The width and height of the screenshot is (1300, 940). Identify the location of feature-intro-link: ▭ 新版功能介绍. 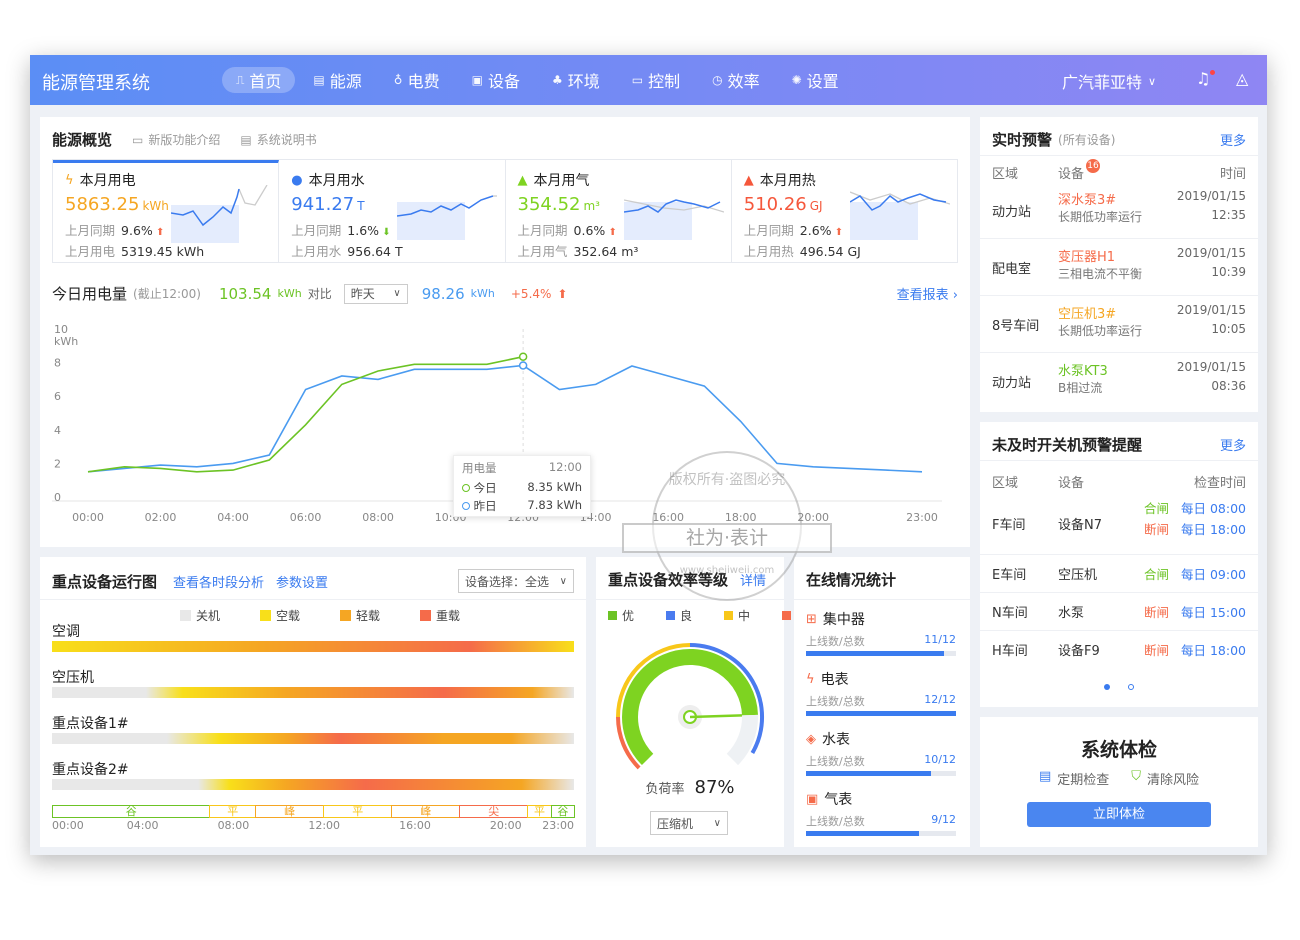
(176, 139).